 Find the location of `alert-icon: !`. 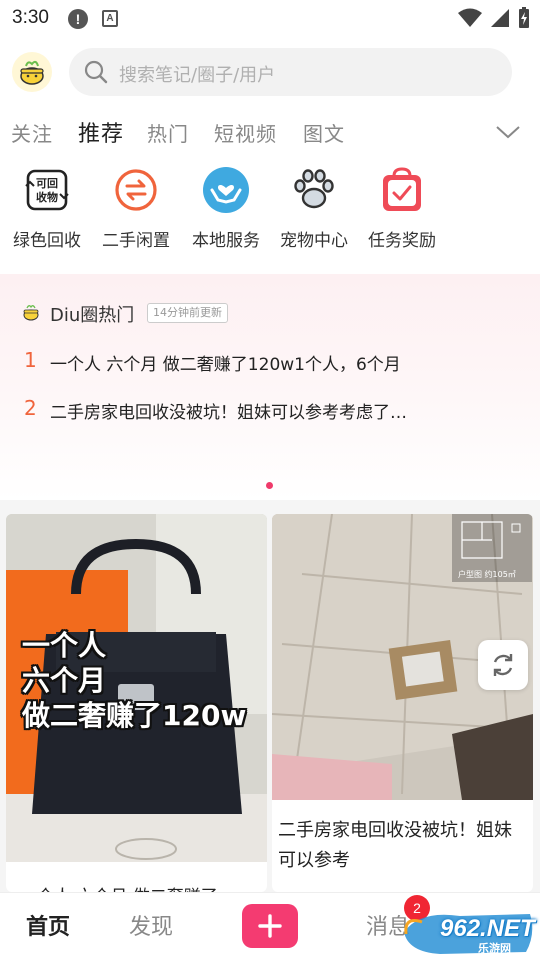

alert-icon: ! is located at coordinates (78, 19).